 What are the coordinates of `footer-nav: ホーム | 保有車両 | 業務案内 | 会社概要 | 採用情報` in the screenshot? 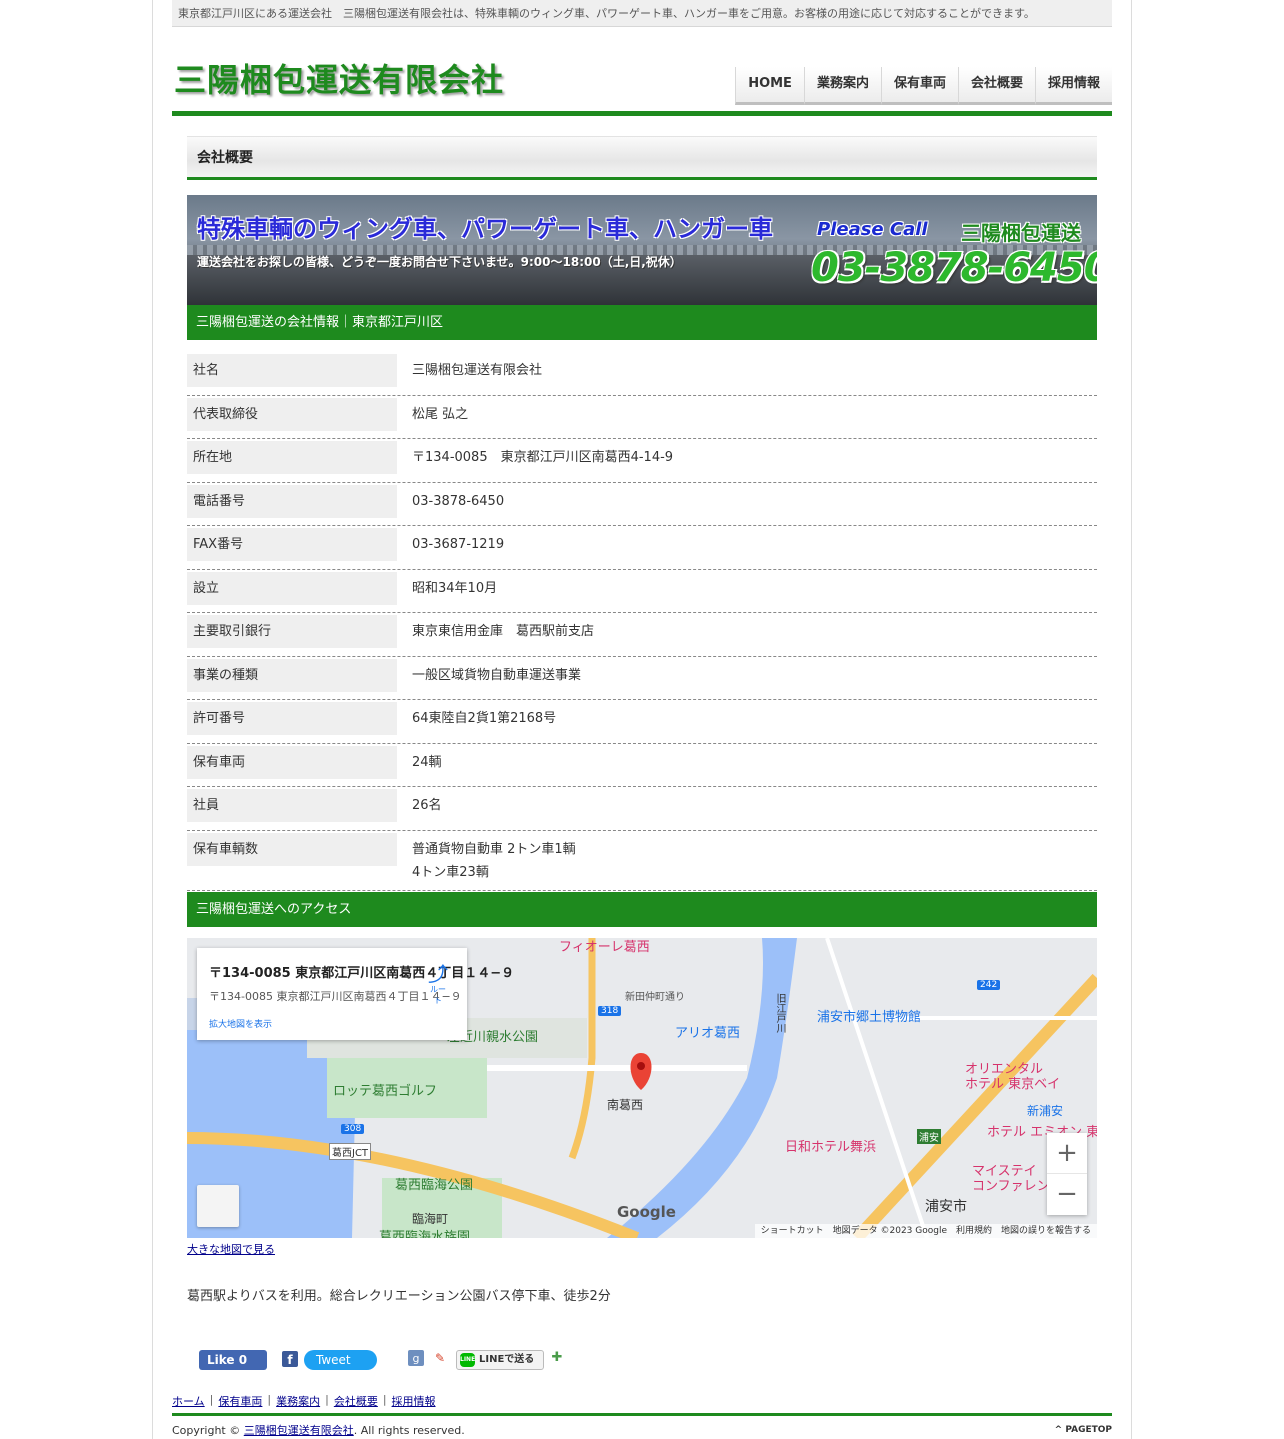 It's located at (304, 1401).